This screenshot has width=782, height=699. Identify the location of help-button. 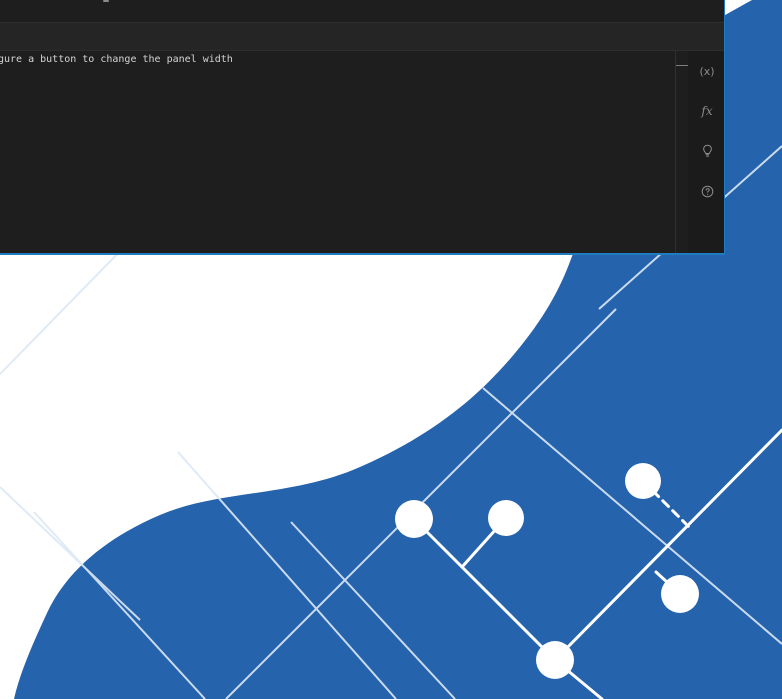
(707, 191).